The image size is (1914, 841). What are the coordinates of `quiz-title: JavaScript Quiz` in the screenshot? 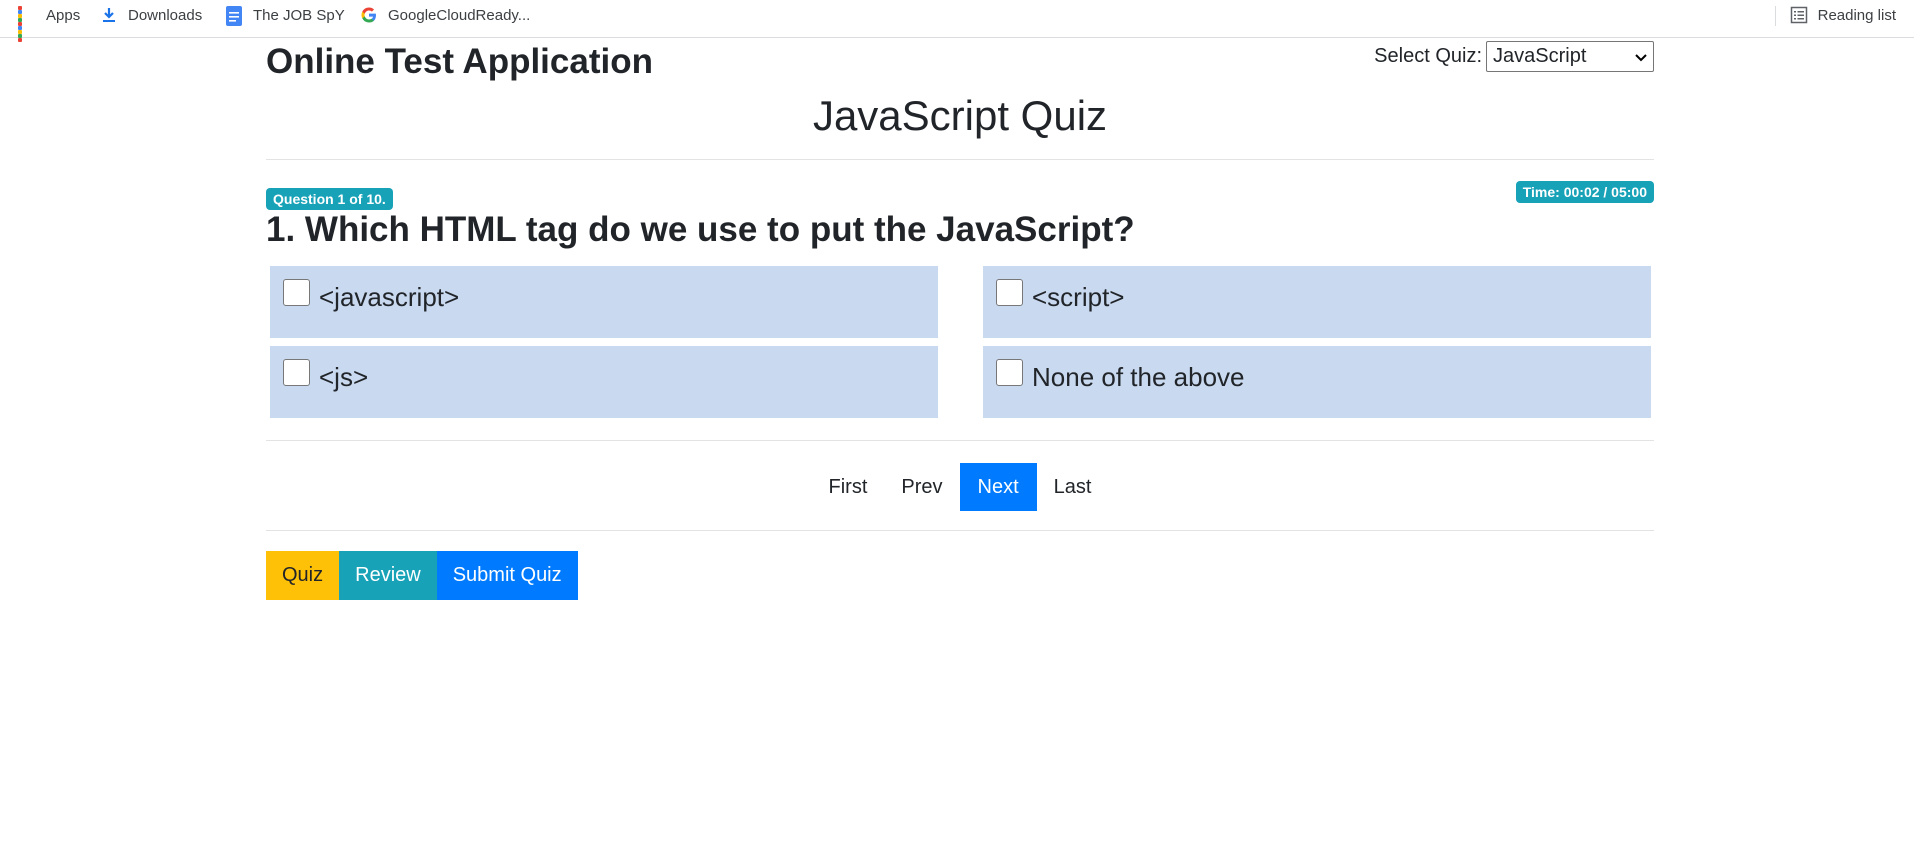 It's located at (960, 115).